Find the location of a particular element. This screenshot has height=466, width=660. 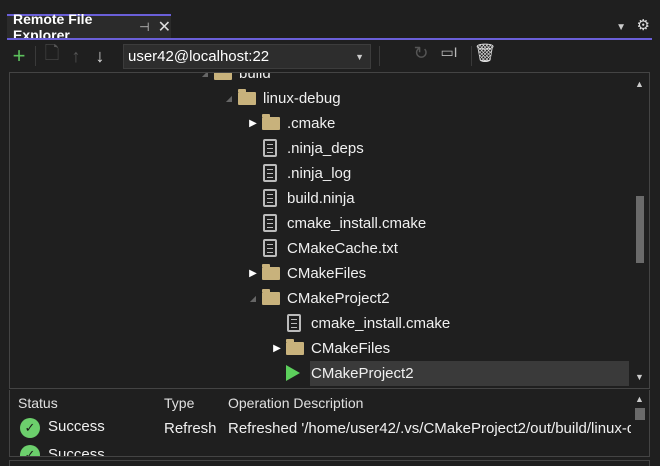

tree-item-label: .ninja_deps is located at coordinates (325, 148).